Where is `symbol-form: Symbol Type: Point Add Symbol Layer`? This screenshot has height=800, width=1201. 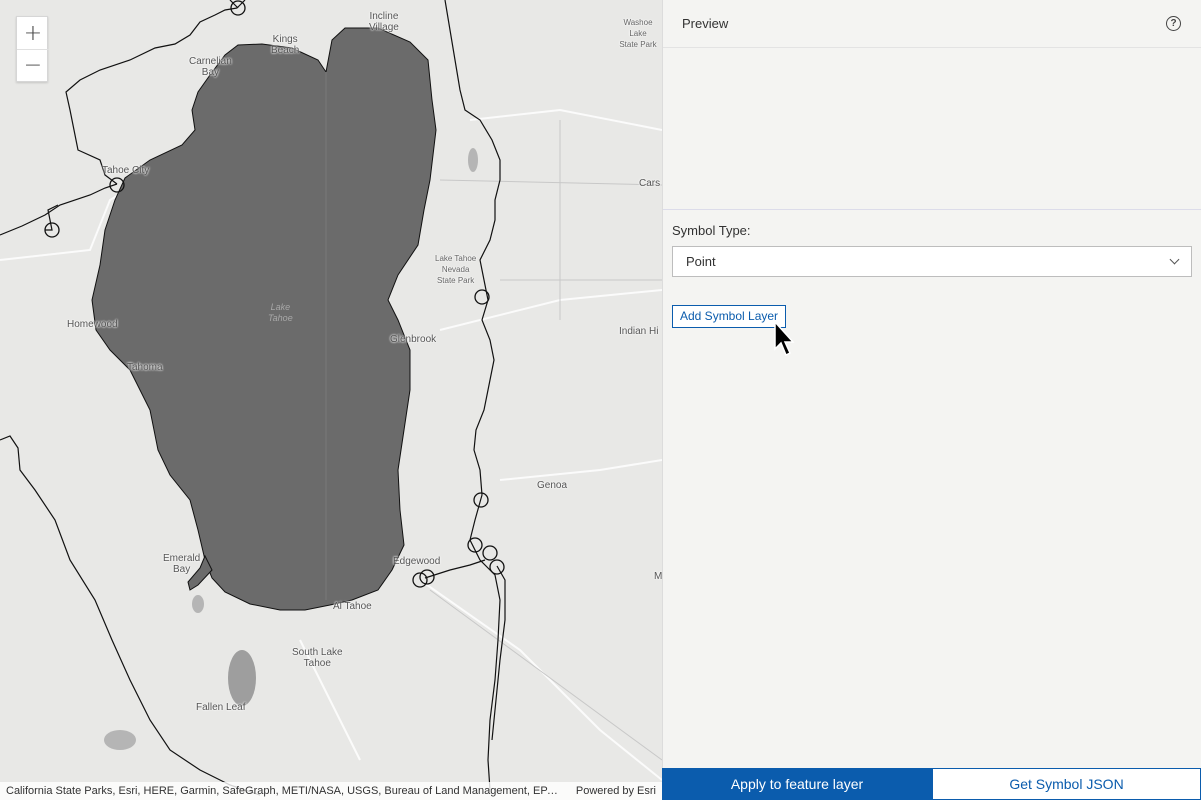
symbol-form: Symbol Type: Point Add Symbol Layer is located at coordinates (932, 269).